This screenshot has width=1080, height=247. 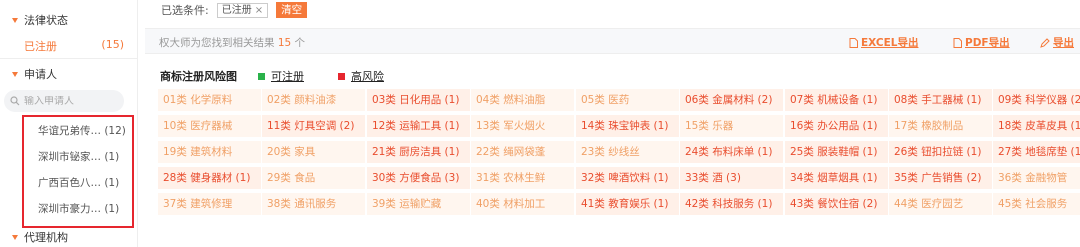 I want to click on trademark-class-cell: 32类 啤酒饮料 (1), so click(x=627, y=178).